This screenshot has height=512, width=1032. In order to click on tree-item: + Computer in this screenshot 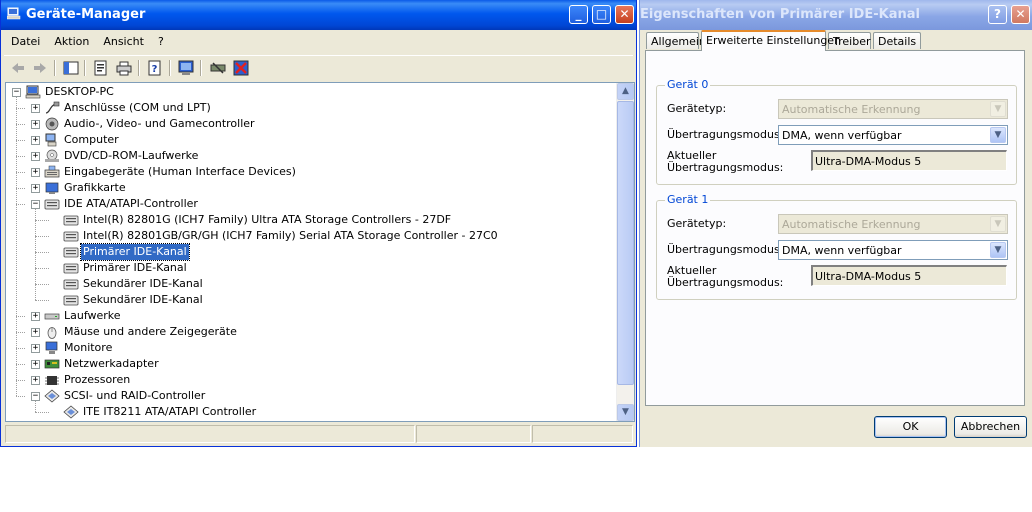, I will do `click(311, 140)`.